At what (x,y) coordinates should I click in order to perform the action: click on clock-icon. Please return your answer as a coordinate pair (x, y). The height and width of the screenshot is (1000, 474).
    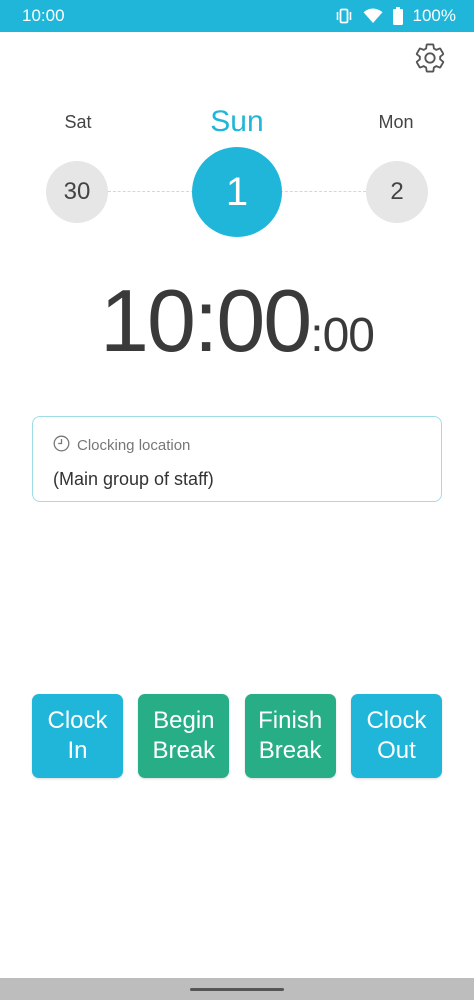
    Looking at the image, I should click on (61, 445).